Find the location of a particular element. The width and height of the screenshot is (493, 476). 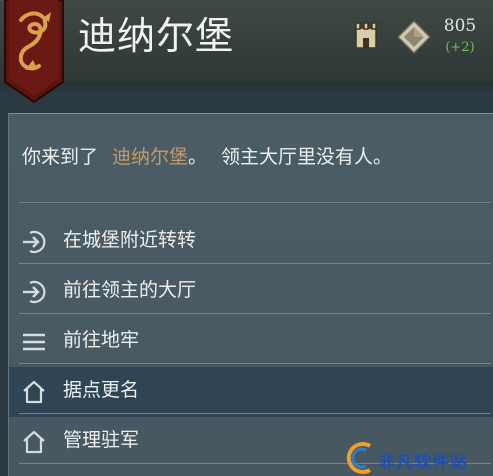

menu-item-dungeon: 前往地牢 is located at coordinates (251, 342).